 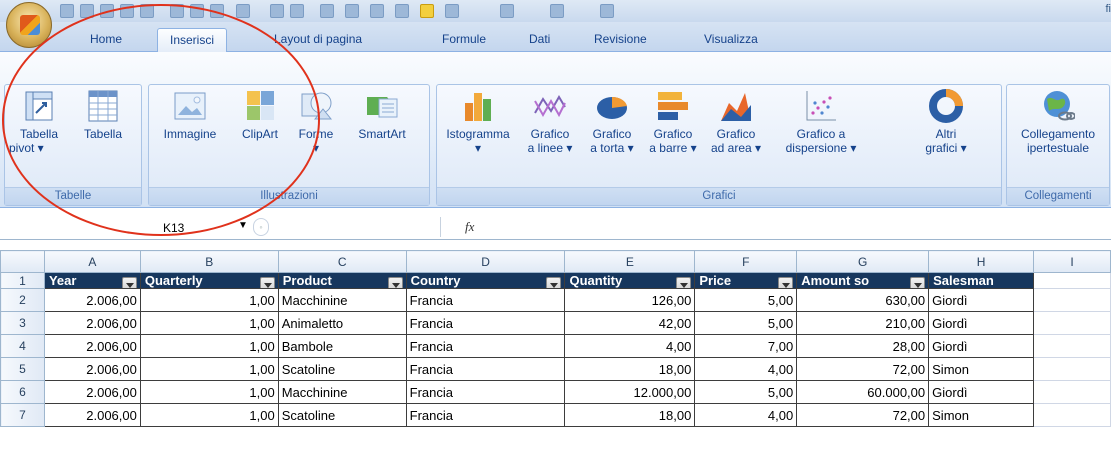 What do you see at coordinates (427, 11) in the screenshot?
I see `warning-icon` at bounding box center [427, 11].